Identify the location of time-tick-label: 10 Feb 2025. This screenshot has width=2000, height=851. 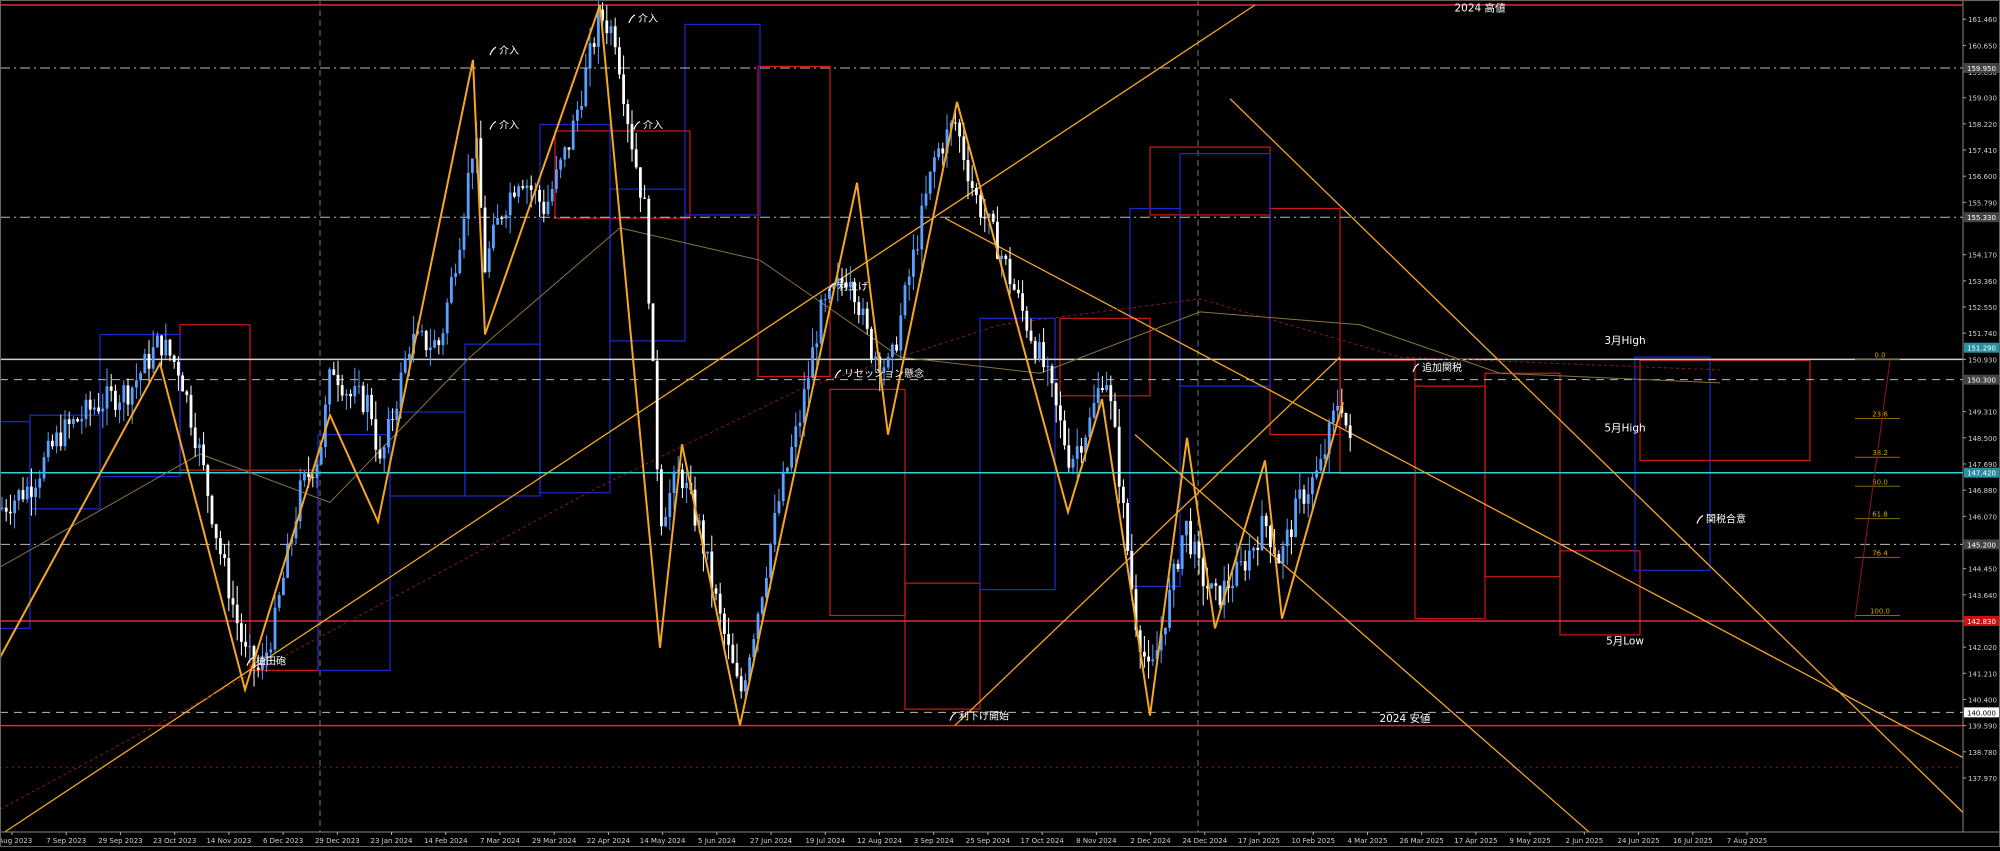
(1313, 841).